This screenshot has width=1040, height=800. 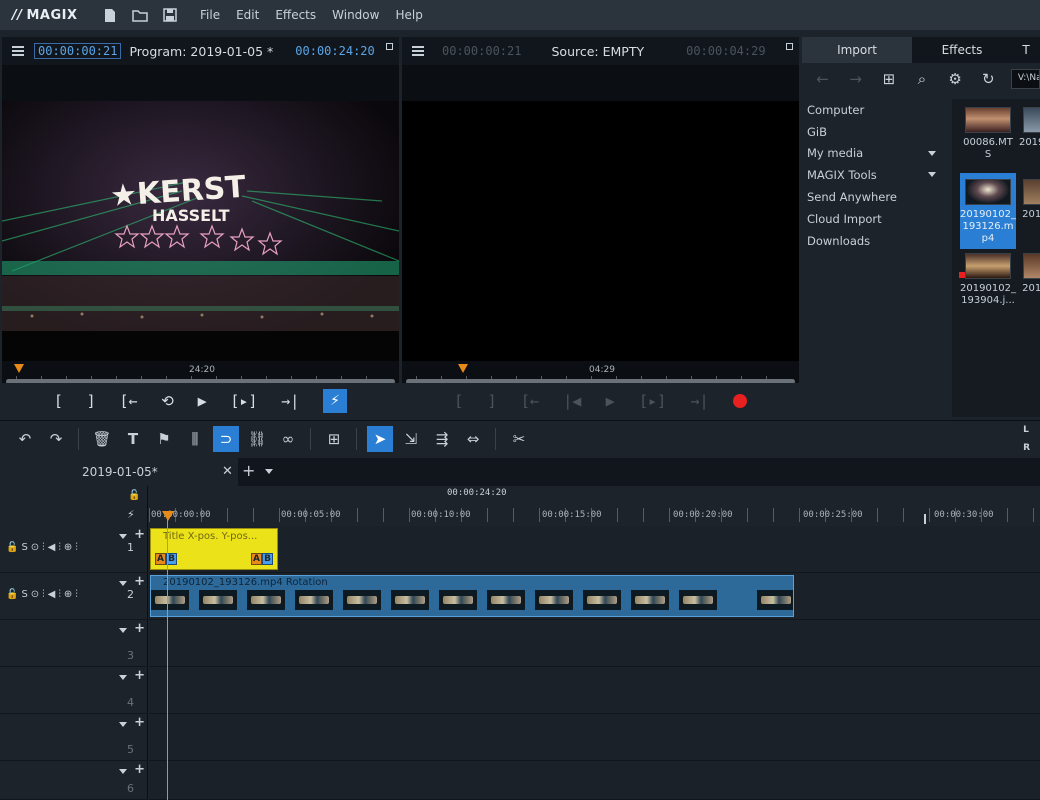 I want to click on menu-edit: Edit, so click(x=247, y=15).